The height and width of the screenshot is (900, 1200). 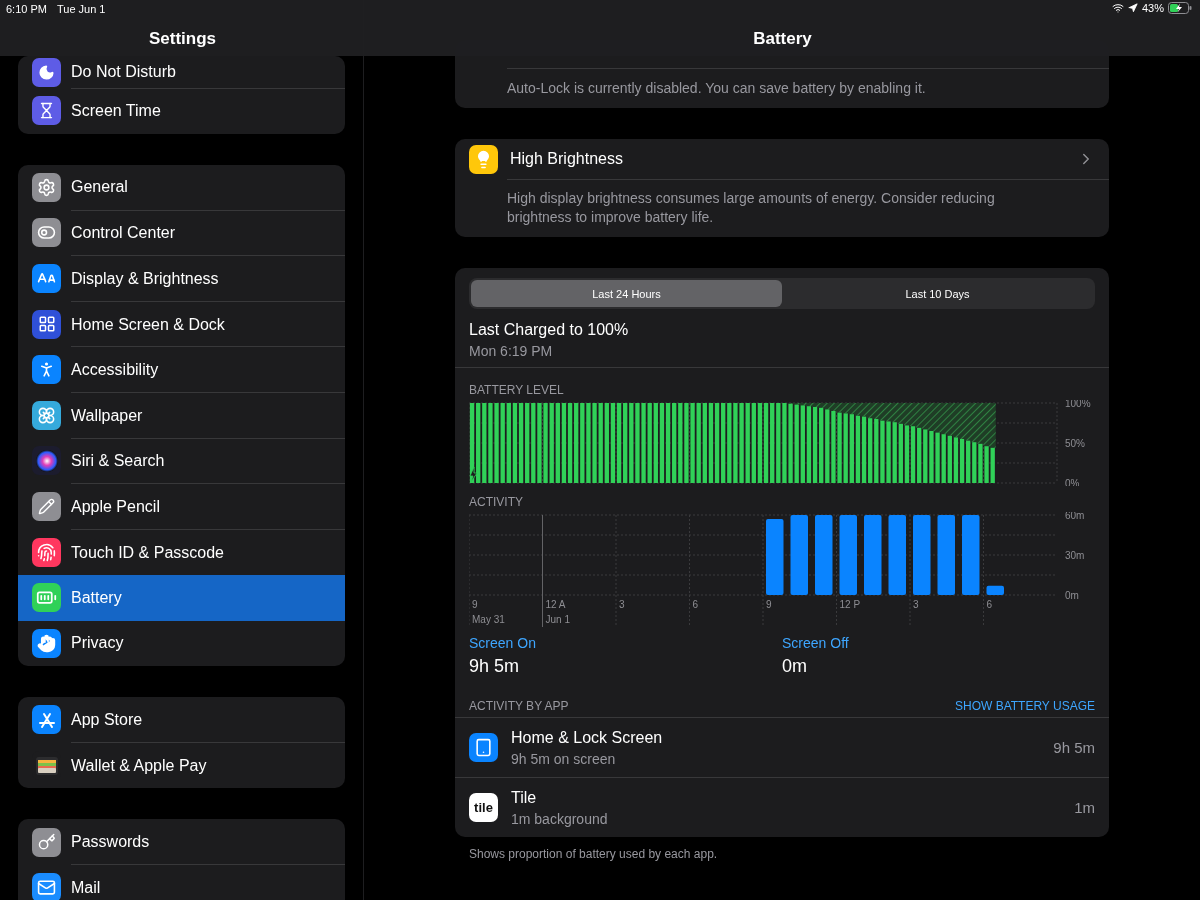 I want to click on tick-label: 12 A, so click(x=555, y=604).